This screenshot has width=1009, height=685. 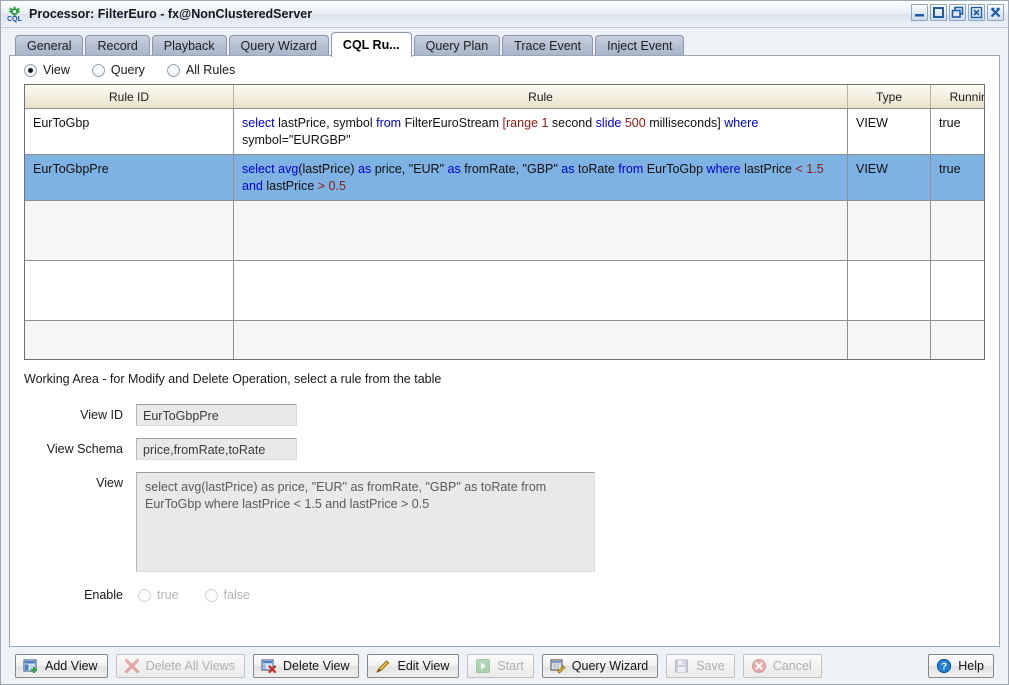 I want to click on radio-label: Query, so click(x=127, y=70).